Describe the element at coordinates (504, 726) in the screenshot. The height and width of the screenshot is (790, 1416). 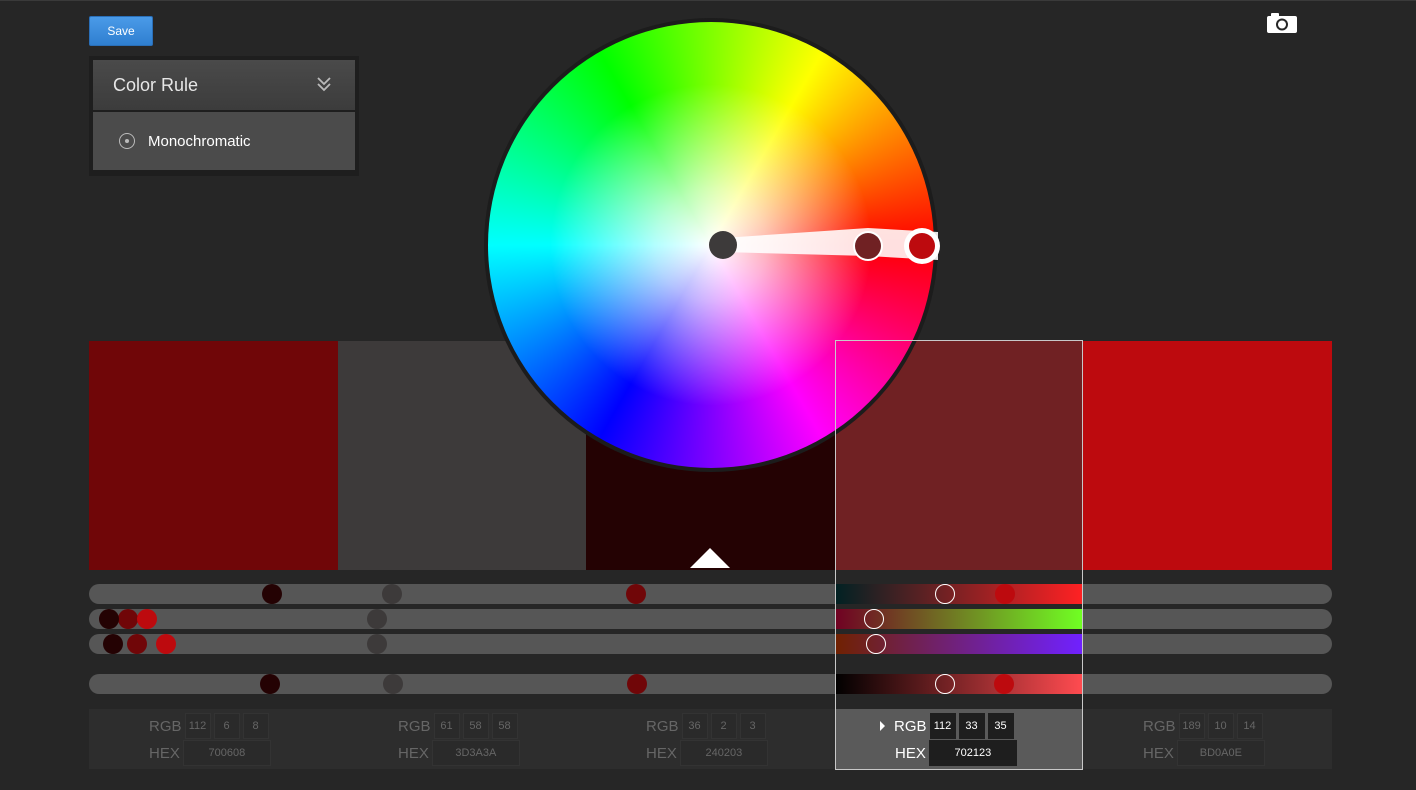
I see `blue-value-field: 58` at that location.